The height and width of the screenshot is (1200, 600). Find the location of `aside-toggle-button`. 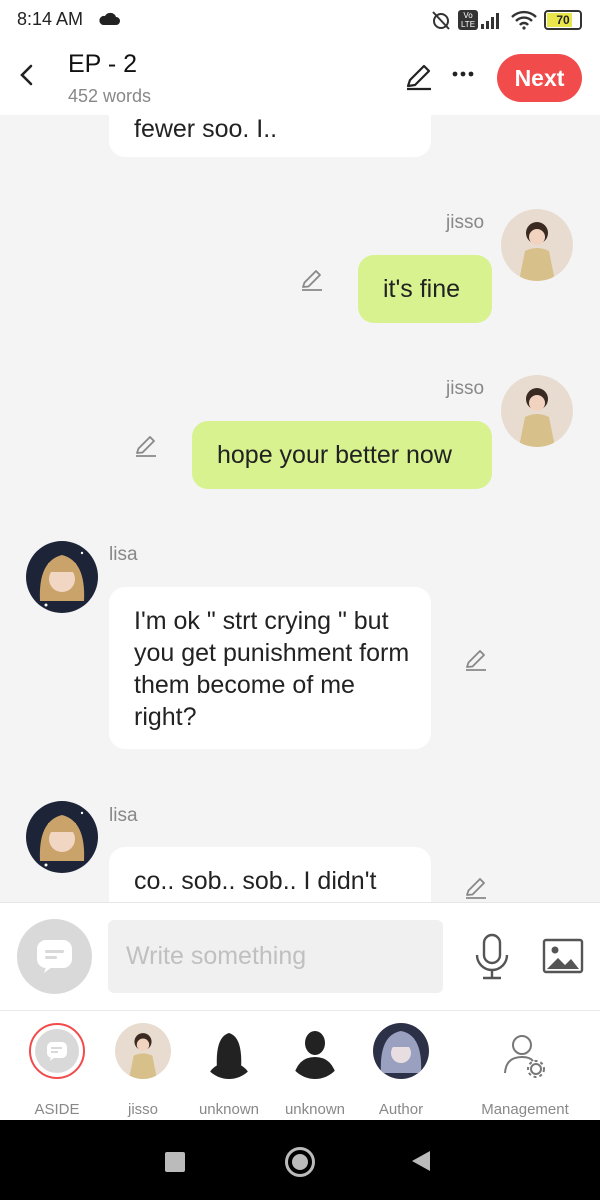

aside-toggle-button is located at coordinates (54, 956).